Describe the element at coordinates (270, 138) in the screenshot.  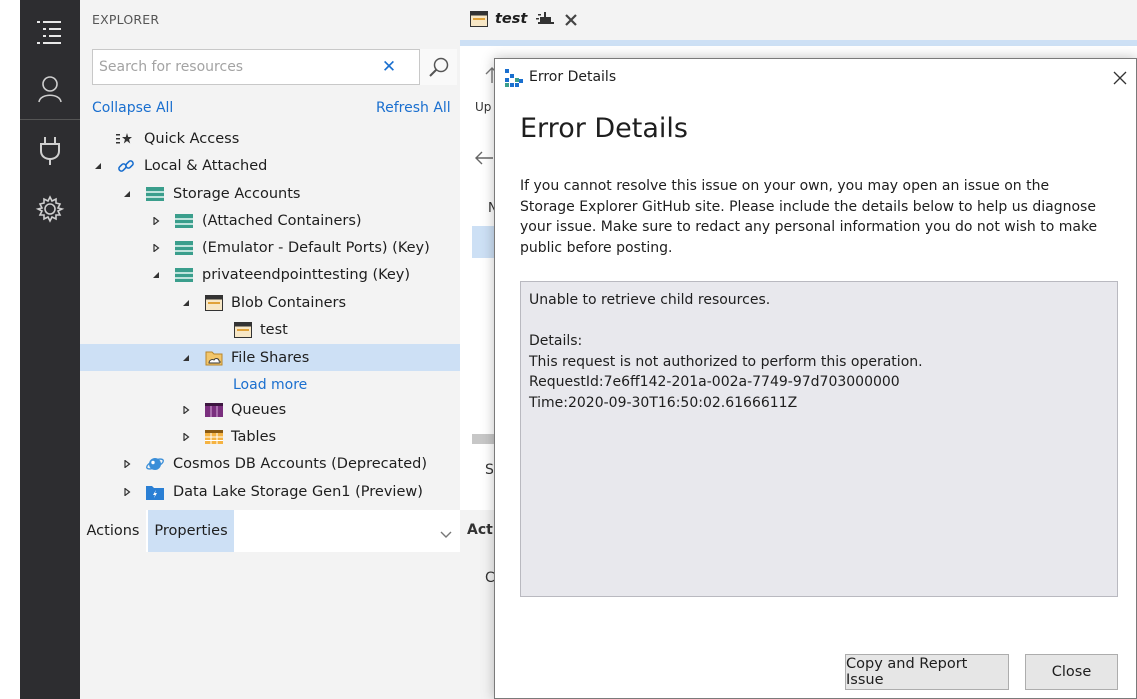
I see `tree-item-quick-access: Quick Access` at that location.